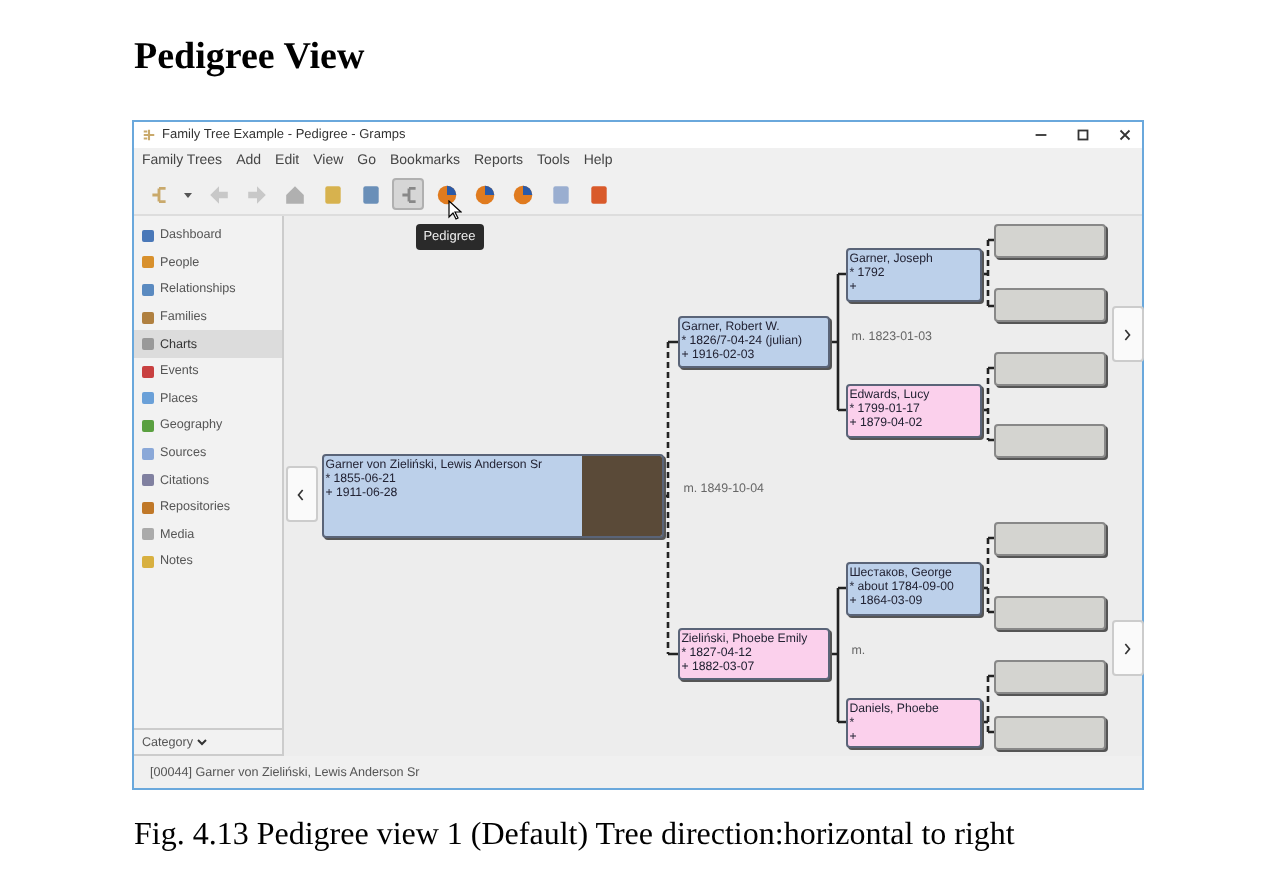 The height and width of the screenshot is (888, 1284). What do you see at coordinates (1083, 135) in the screenshot?
I see `maximize-icon` at bounding box center [1083, 135].